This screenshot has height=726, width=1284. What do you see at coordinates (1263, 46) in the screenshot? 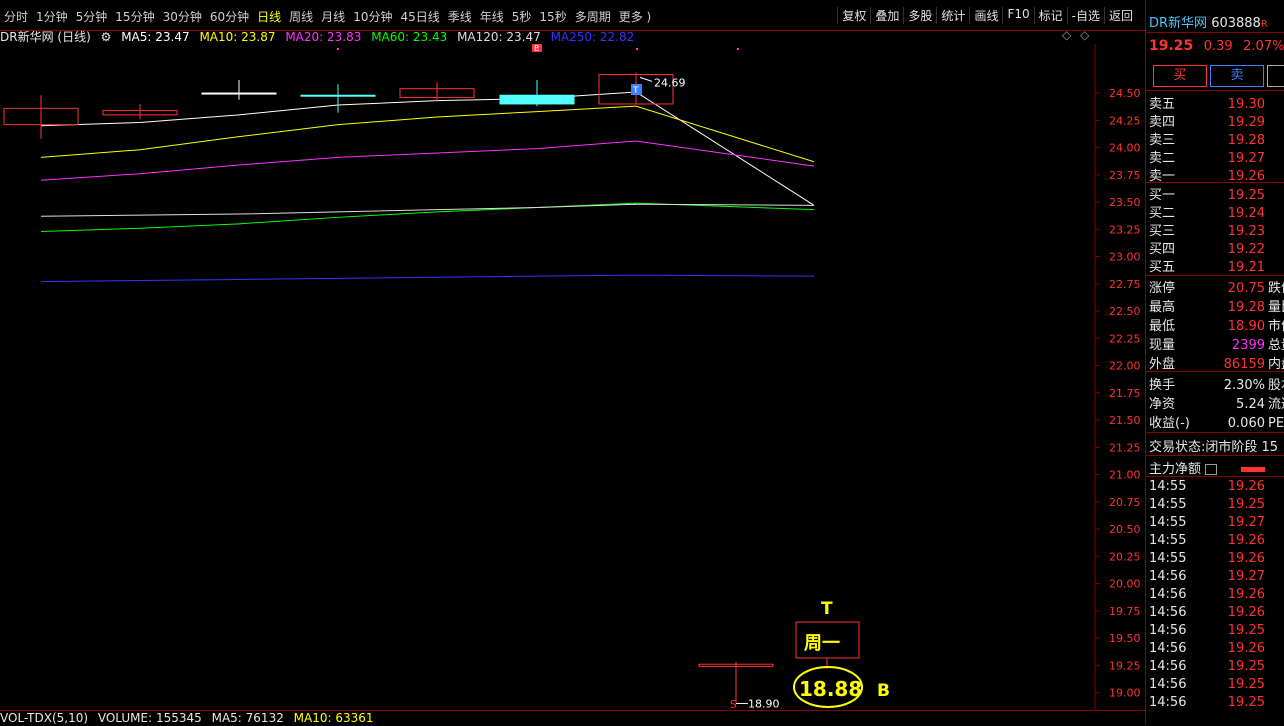
I see `price-pct: 2.07%` at bounding box center [1263, 46].